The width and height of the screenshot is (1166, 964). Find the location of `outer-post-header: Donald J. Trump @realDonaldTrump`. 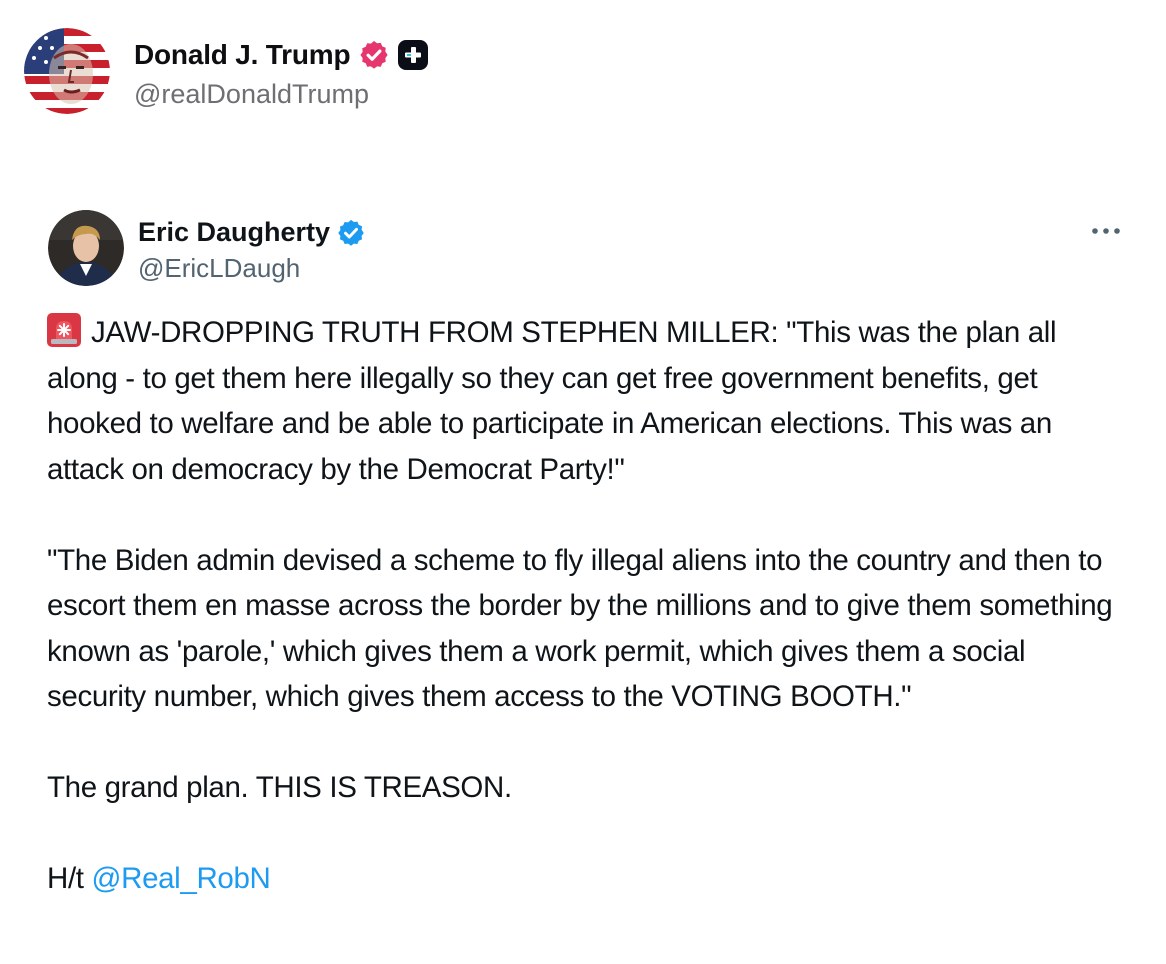

outer-post-header: Donald J. Trump @realDonaldTrump is located at coordinates (226, 71).